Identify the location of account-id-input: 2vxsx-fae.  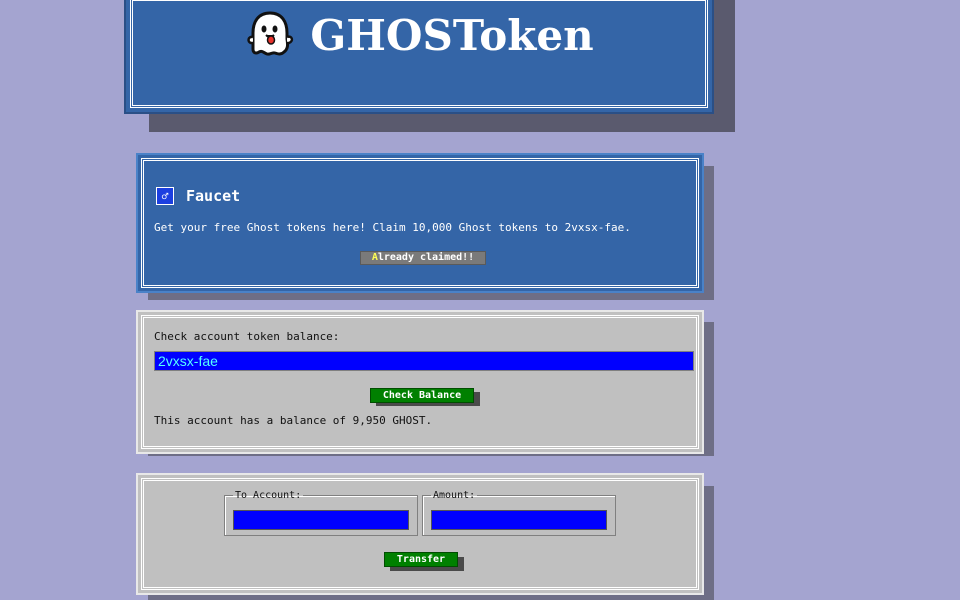
(424, 361).